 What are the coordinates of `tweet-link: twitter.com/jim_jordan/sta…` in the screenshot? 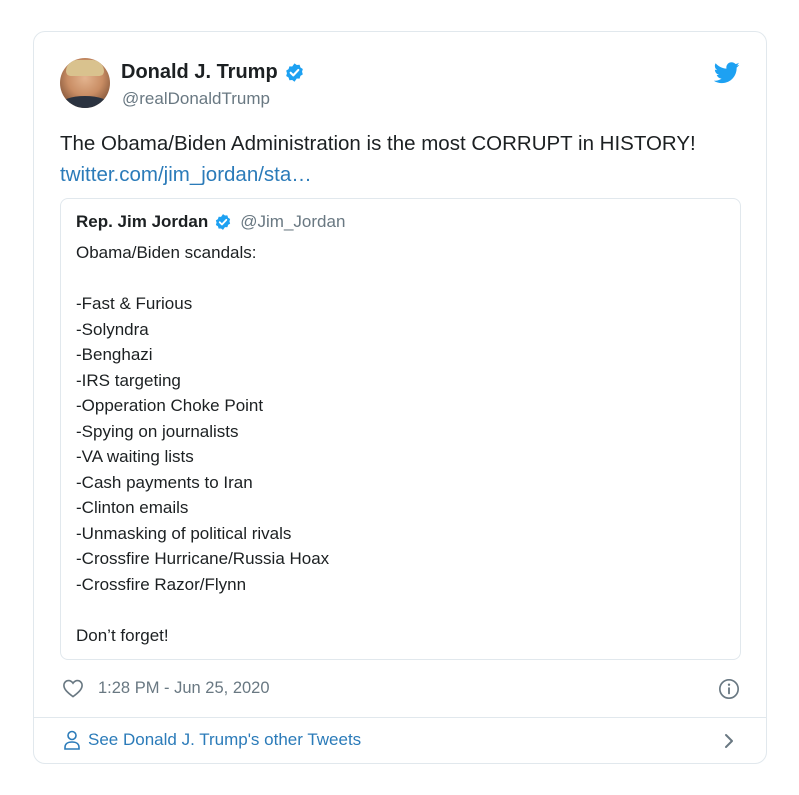 It's located at (405, 174).